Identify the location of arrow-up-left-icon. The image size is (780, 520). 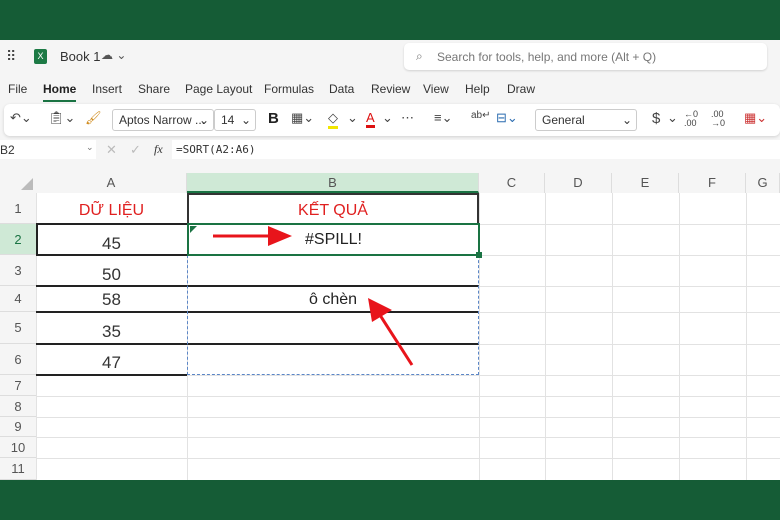
(391, 332).